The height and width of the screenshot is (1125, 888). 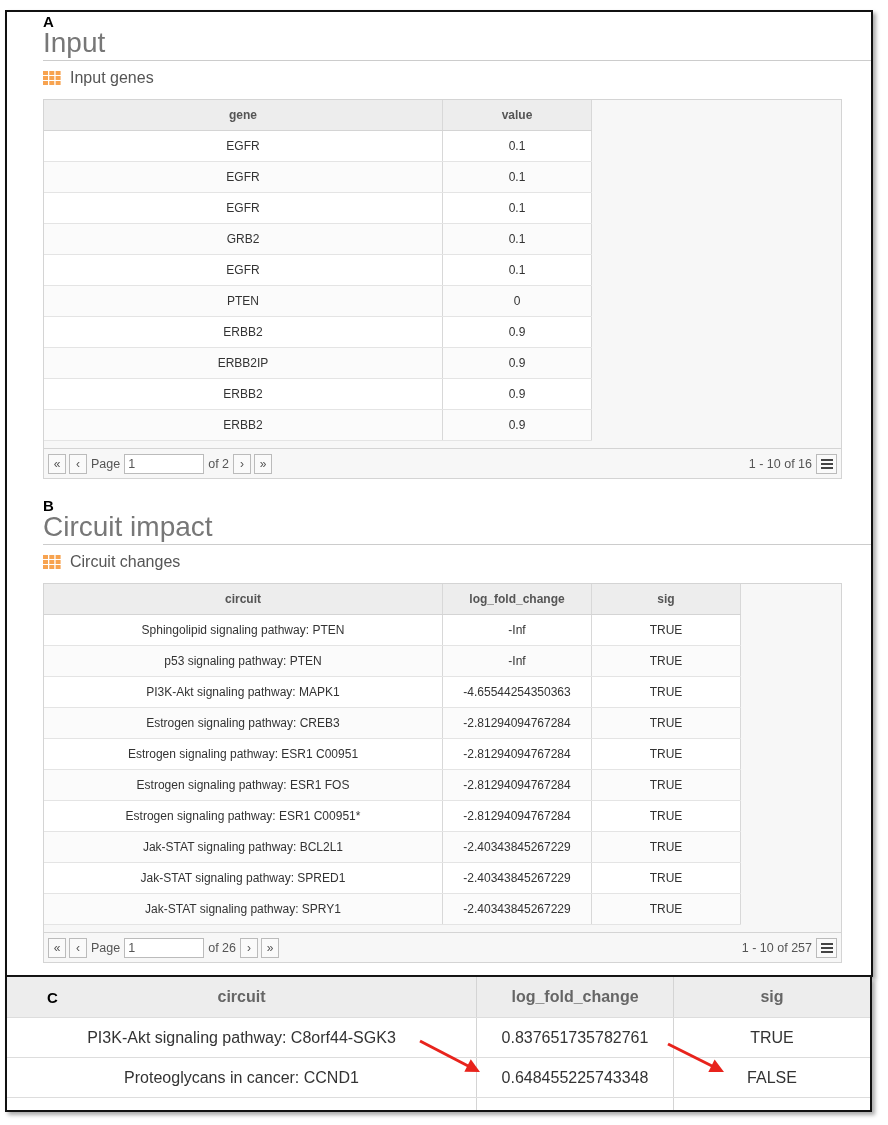 What do you see at coordinates (52, 997) in the screenshot?
I see `panel-label: C` at bounding box center [52, 997].